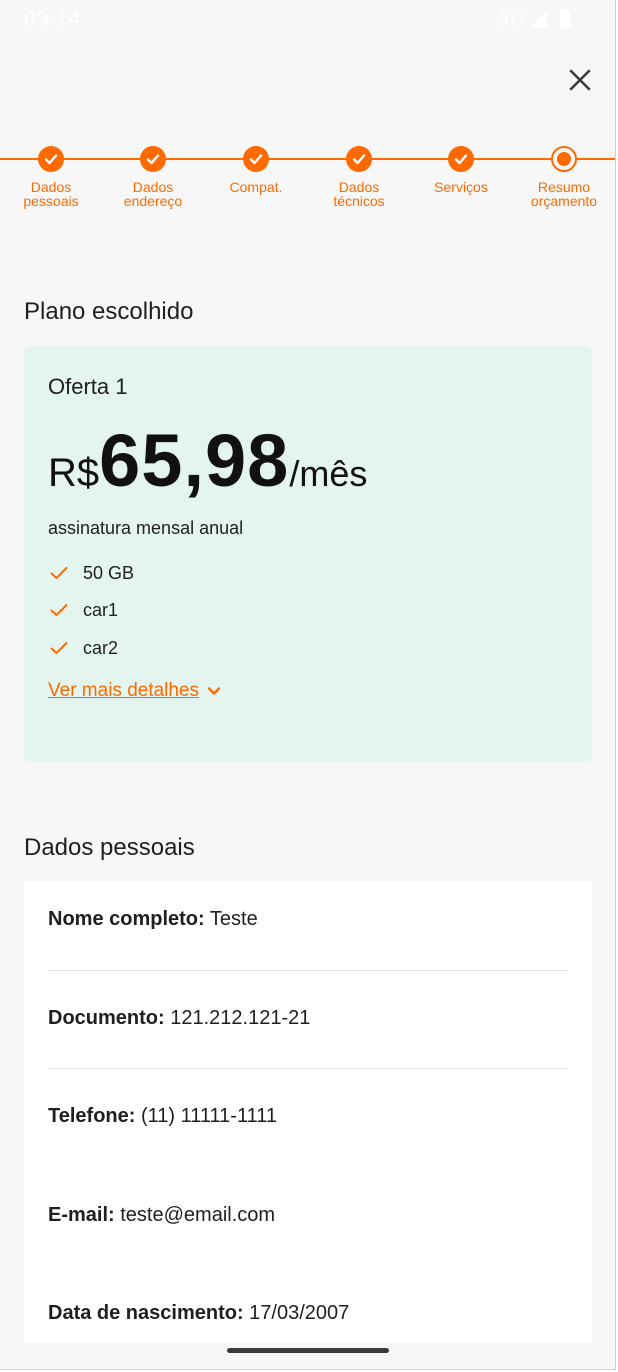 The image size is (618, 1372). I want to click on field-value: Teste, so click(233, 919).